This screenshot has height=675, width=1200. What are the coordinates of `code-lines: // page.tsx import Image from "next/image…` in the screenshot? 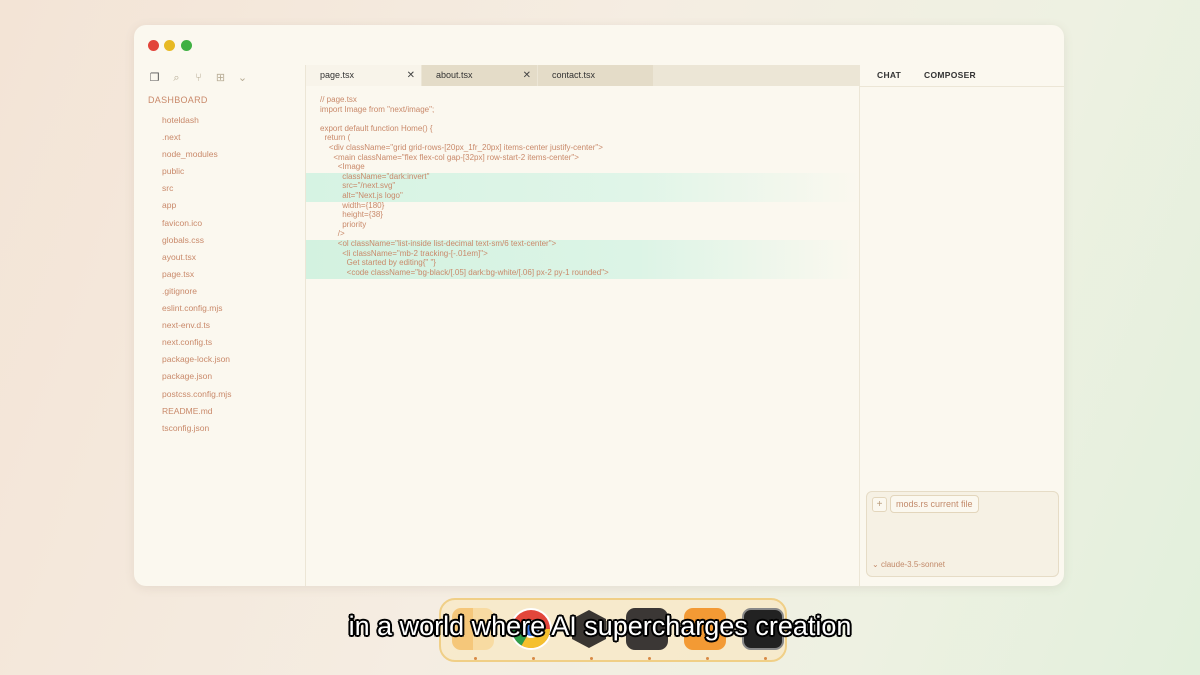 It's located at (464, 186).